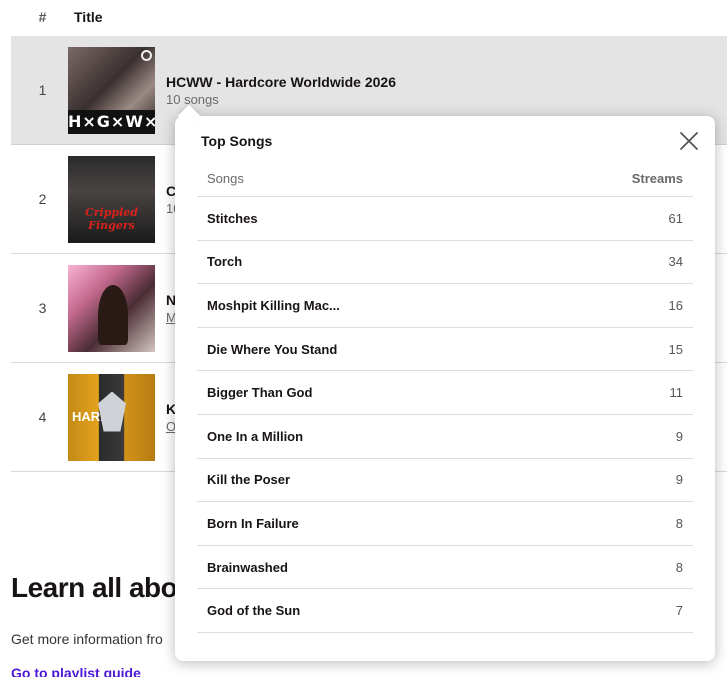 The image size is (727, 677). What do you see at coordinates (445, 350) in the screenshot?
I see `song-row: Die Where You Stand 15` at bounding box center [445, 350].